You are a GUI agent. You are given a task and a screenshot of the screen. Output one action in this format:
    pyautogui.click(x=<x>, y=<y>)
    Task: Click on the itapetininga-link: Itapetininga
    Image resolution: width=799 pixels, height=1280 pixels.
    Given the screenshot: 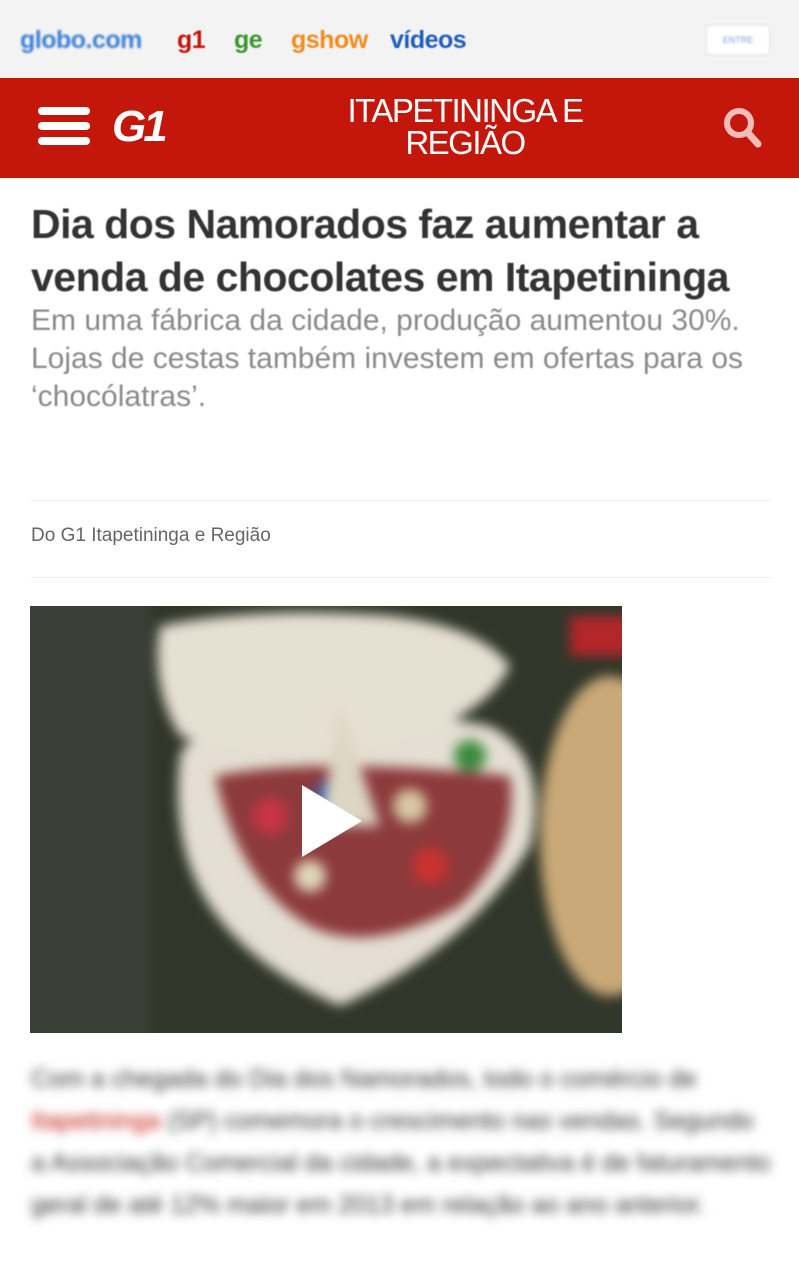 What is the action you would take?
    pyautogui.click(x=95, y=1121)
    